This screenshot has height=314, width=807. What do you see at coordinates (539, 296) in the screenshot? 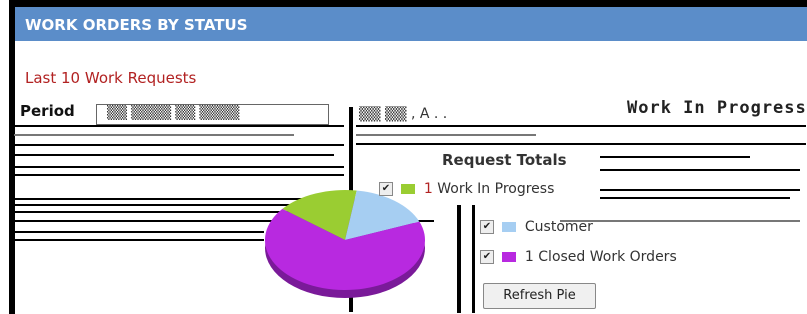
I see `refresh-pie-button: Refresh Pie` at bounding box center [539, 296].